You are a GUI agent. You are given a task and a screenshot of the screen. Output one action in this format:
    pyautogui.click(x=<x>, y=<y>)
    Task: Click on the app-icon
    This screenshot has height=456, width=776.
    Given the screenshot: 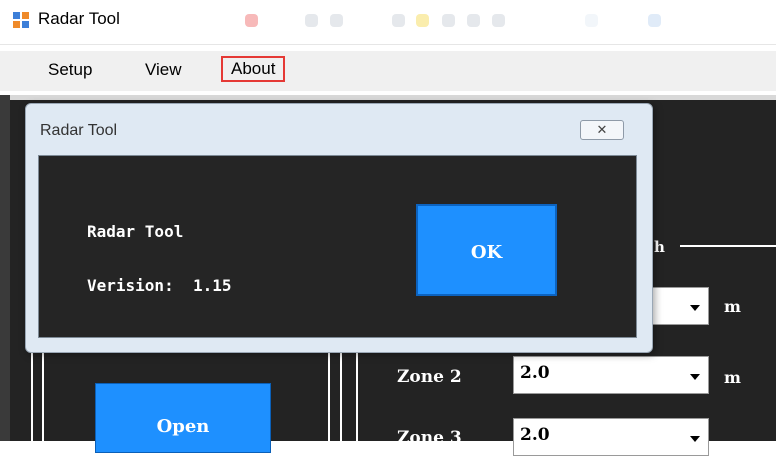 What is the action you would take?
    pyautogui.click(x=21, y=20)
    